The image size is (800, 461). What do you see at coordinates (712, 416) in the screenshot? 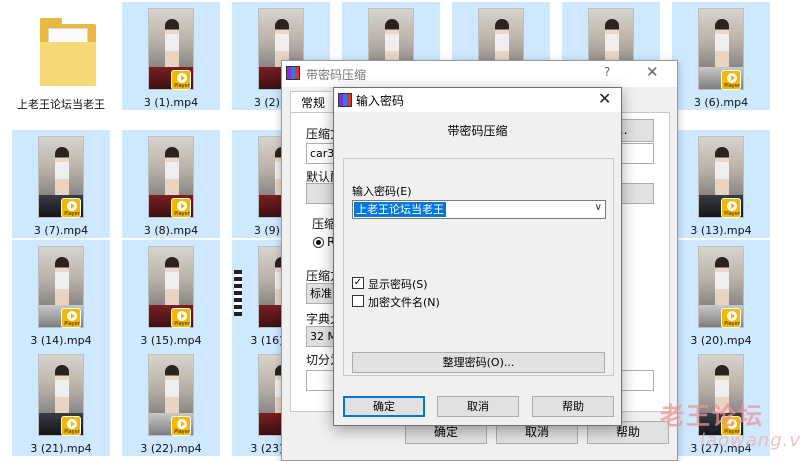
I see `watermark-text: 老王论坛` at bounding box center [712, 416].